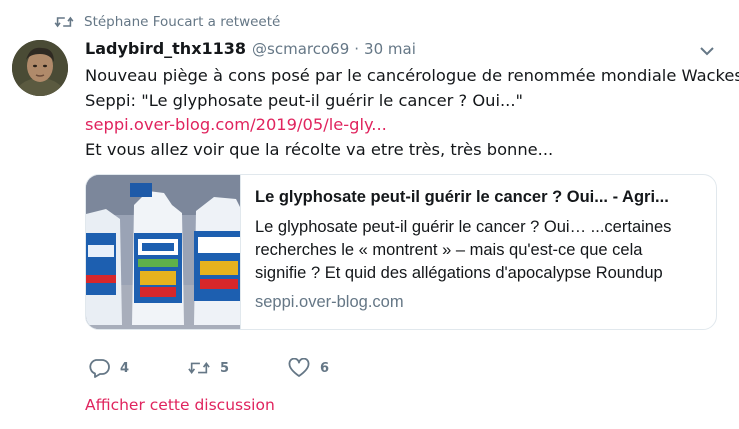  Describe the element at coordinates (138, 368) in the screenshot. I see `reply-button: 4` at that location.